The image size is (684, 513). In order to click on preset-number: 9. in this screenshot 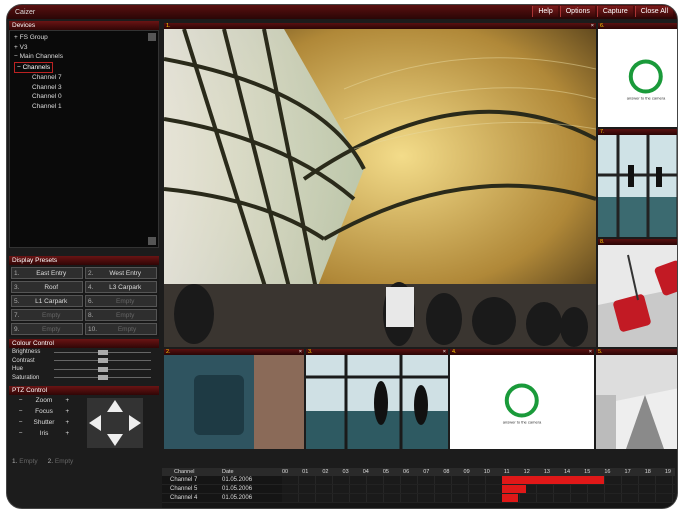, I will do `click(17, 329)`.